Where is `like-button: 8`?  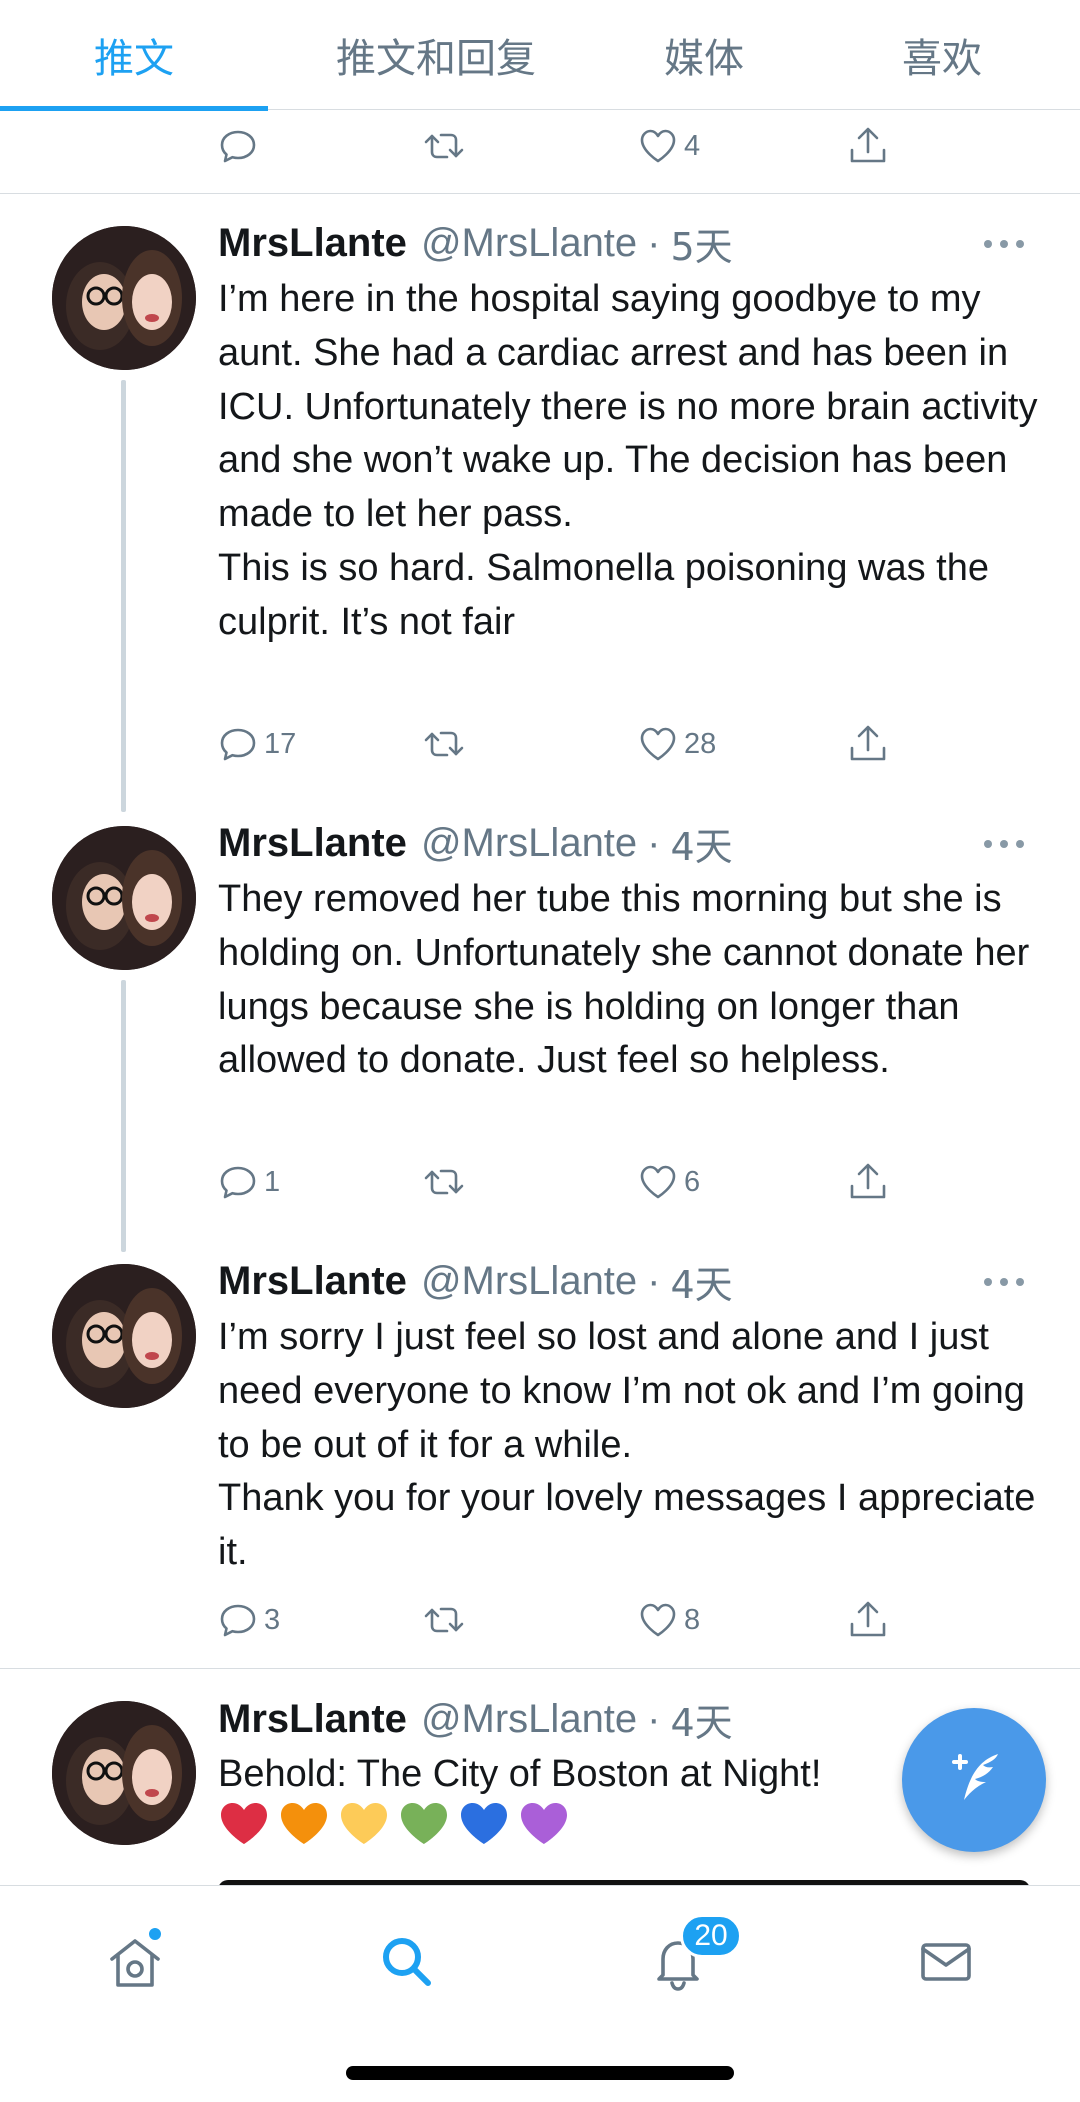 like-button: 8 is located at coordinates (668, 1620).